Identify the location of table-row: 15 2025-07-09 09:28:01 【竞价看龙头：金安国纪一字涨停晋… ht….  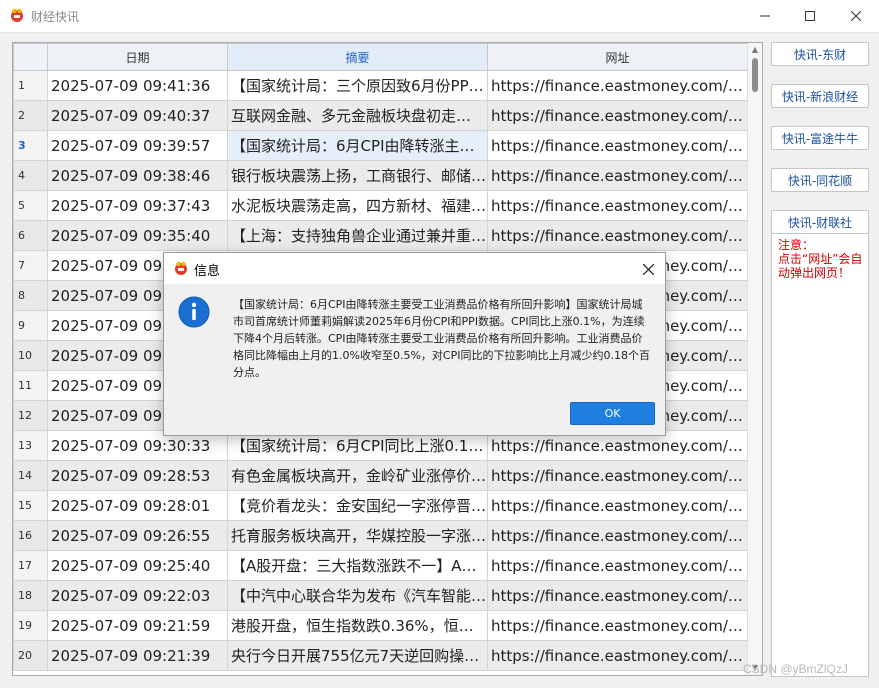
(380, 505).